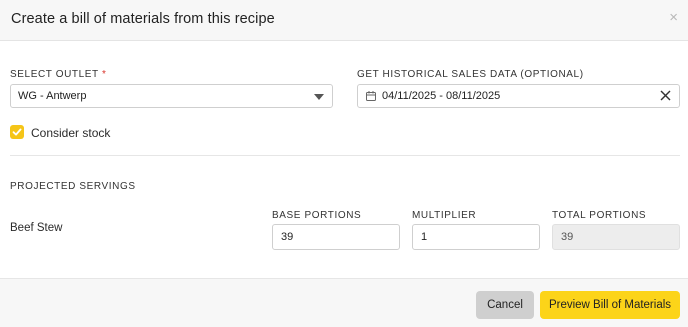  What do you see at coordinates (673, 17) in the screenshot?
I see `close-icon: ×` at bounding box center [673, 17].